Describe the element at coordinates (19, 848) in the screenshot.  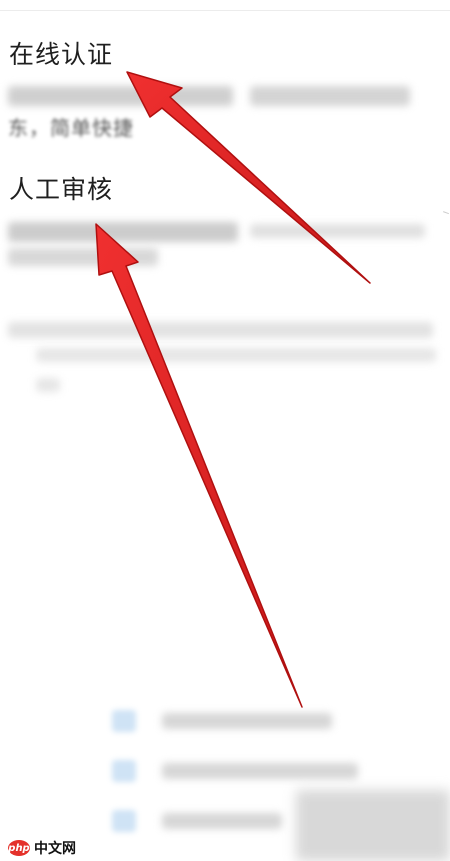
I see `php-logo-icon: php` at that location.